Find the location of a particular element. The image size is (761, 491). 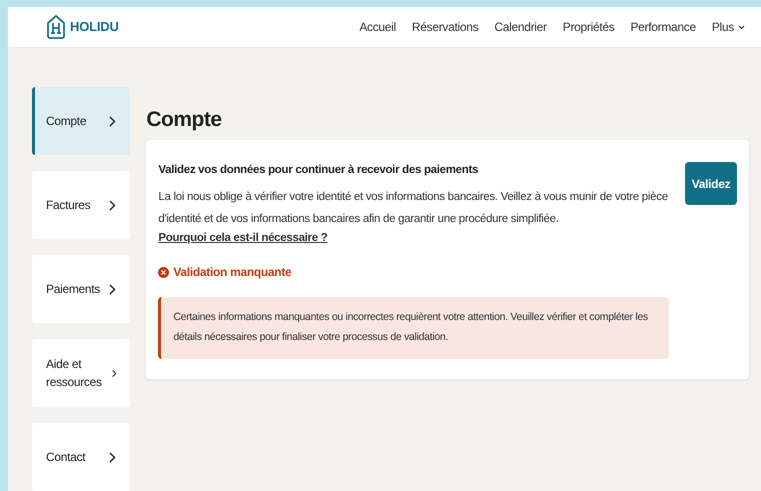

sidebar-item: Factures is located at coordinates (81, 205).